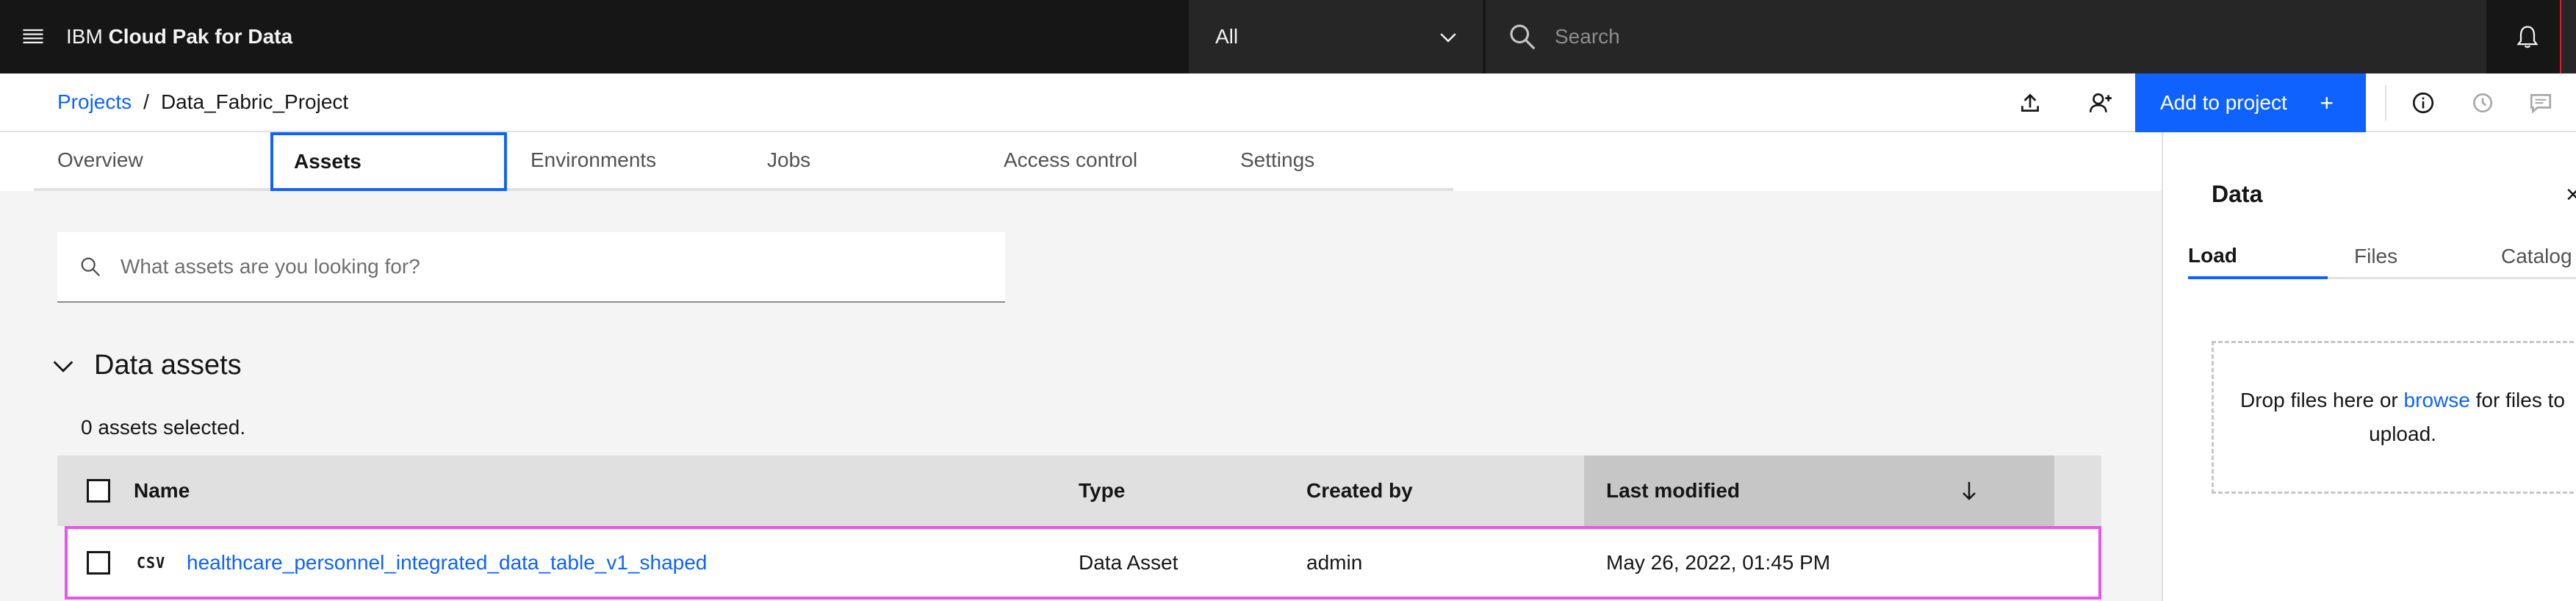 The image size is (2576, 601). I want to click on sort-arrow-down-icon, so click(1969, 491).